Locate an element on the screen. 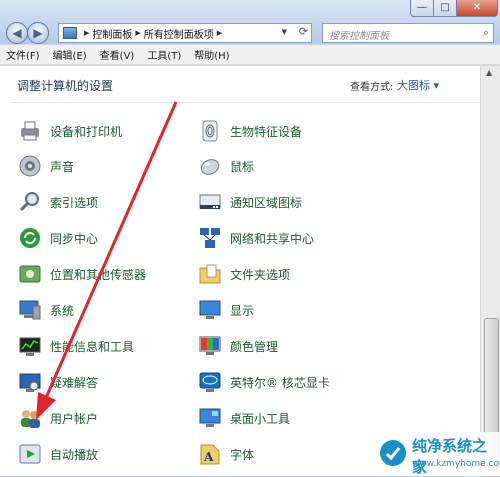  display-icon is located at coordinates (210, 310).